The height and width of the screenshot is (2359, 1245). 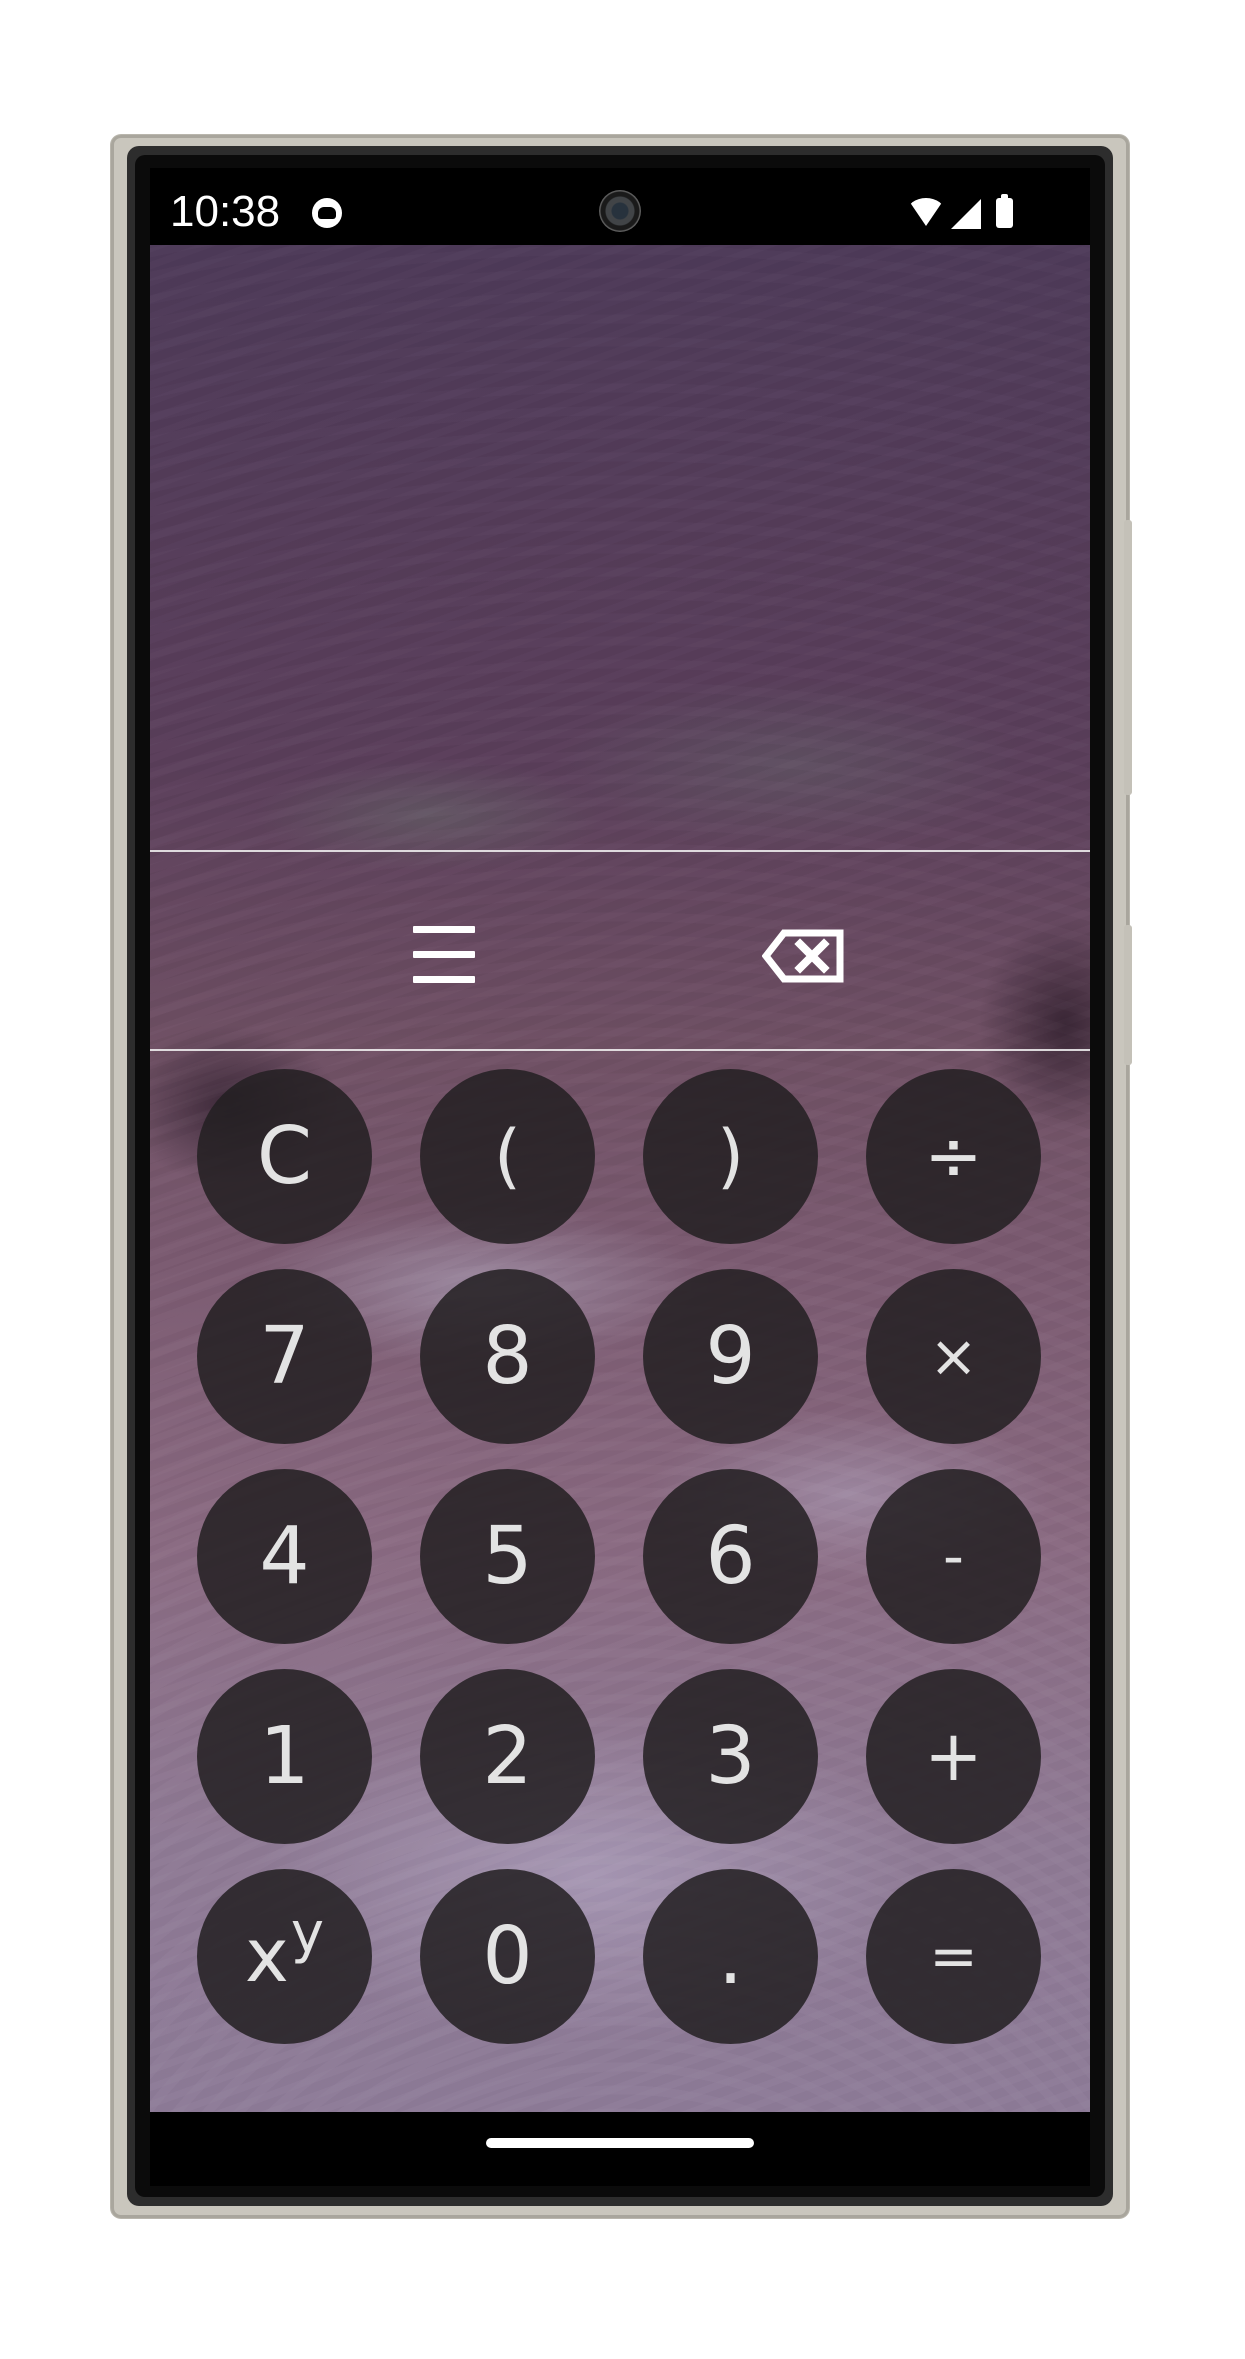 I want to click on decimal-key-label: ., so click(x=730, y=1956).